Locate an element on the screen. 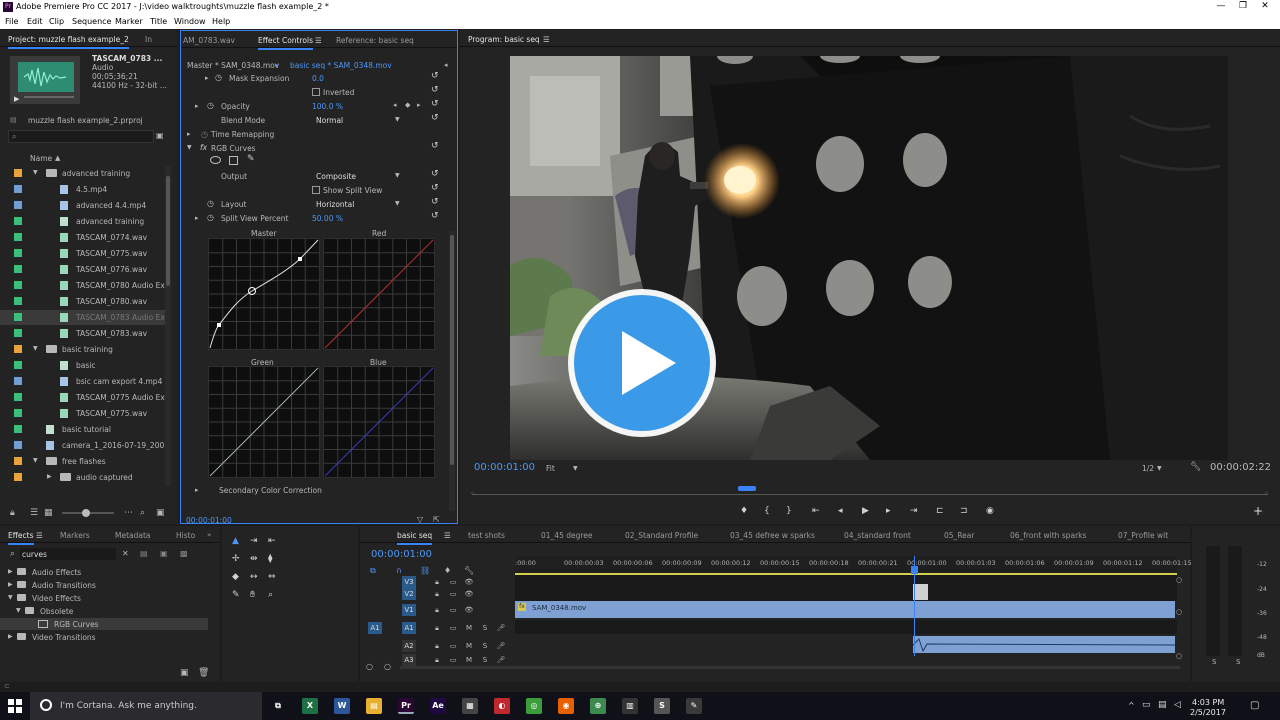 This screenshot has height=720, width=1280. slip-tool-icon: ↔ is located at coordinates (254, 577).